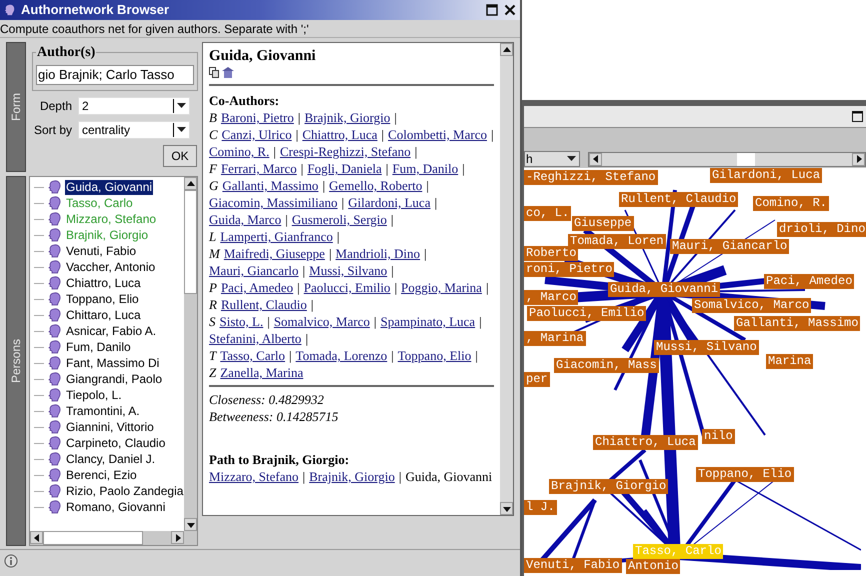 This screenshot has height=576, width=866. What do you see at coordinates (134, 130) in the screenshot?
I see `sort-dropdown: centrality` at bounding box center [134, 130].